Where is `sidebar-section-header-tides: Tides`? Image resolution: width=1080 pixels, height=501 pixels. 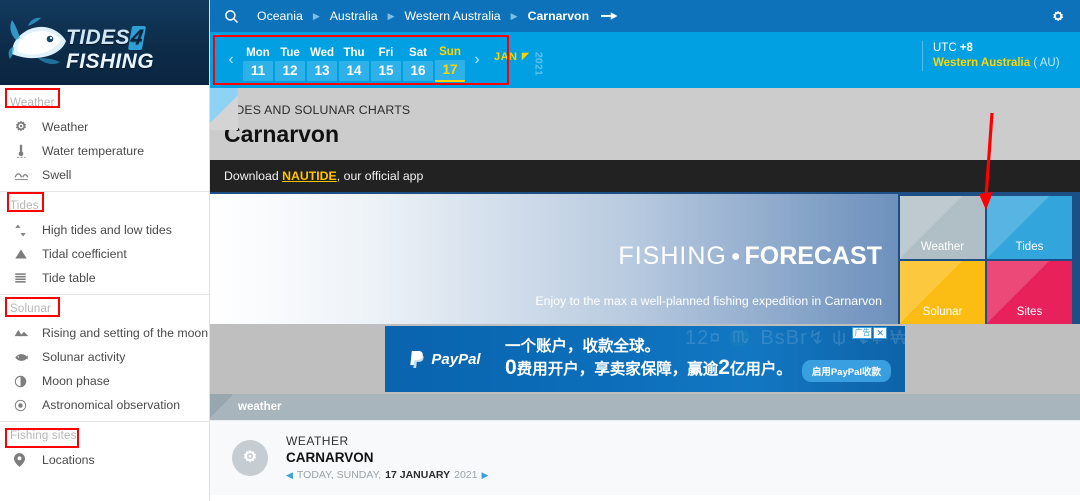
sidebar-section-header-tides: Tides is located at coordinates (24, 206).